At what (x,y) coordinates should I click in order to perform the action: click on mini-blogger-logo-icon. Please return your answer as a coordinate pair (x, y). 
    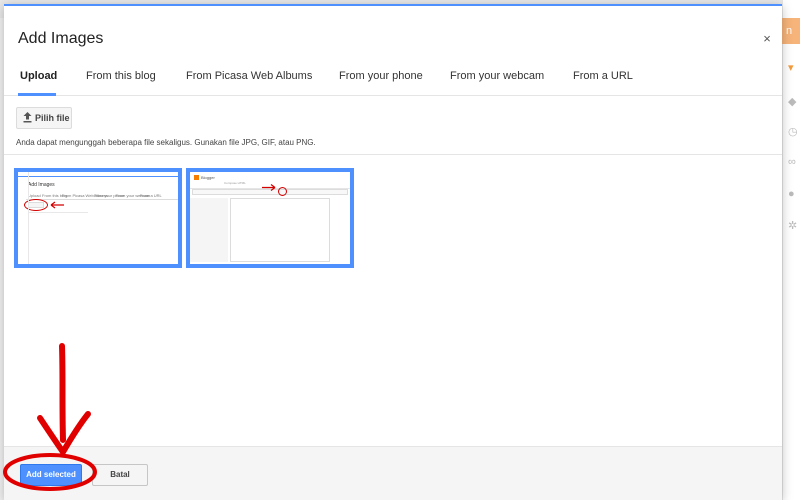
    Looking at the image, I should click on (196, 177).